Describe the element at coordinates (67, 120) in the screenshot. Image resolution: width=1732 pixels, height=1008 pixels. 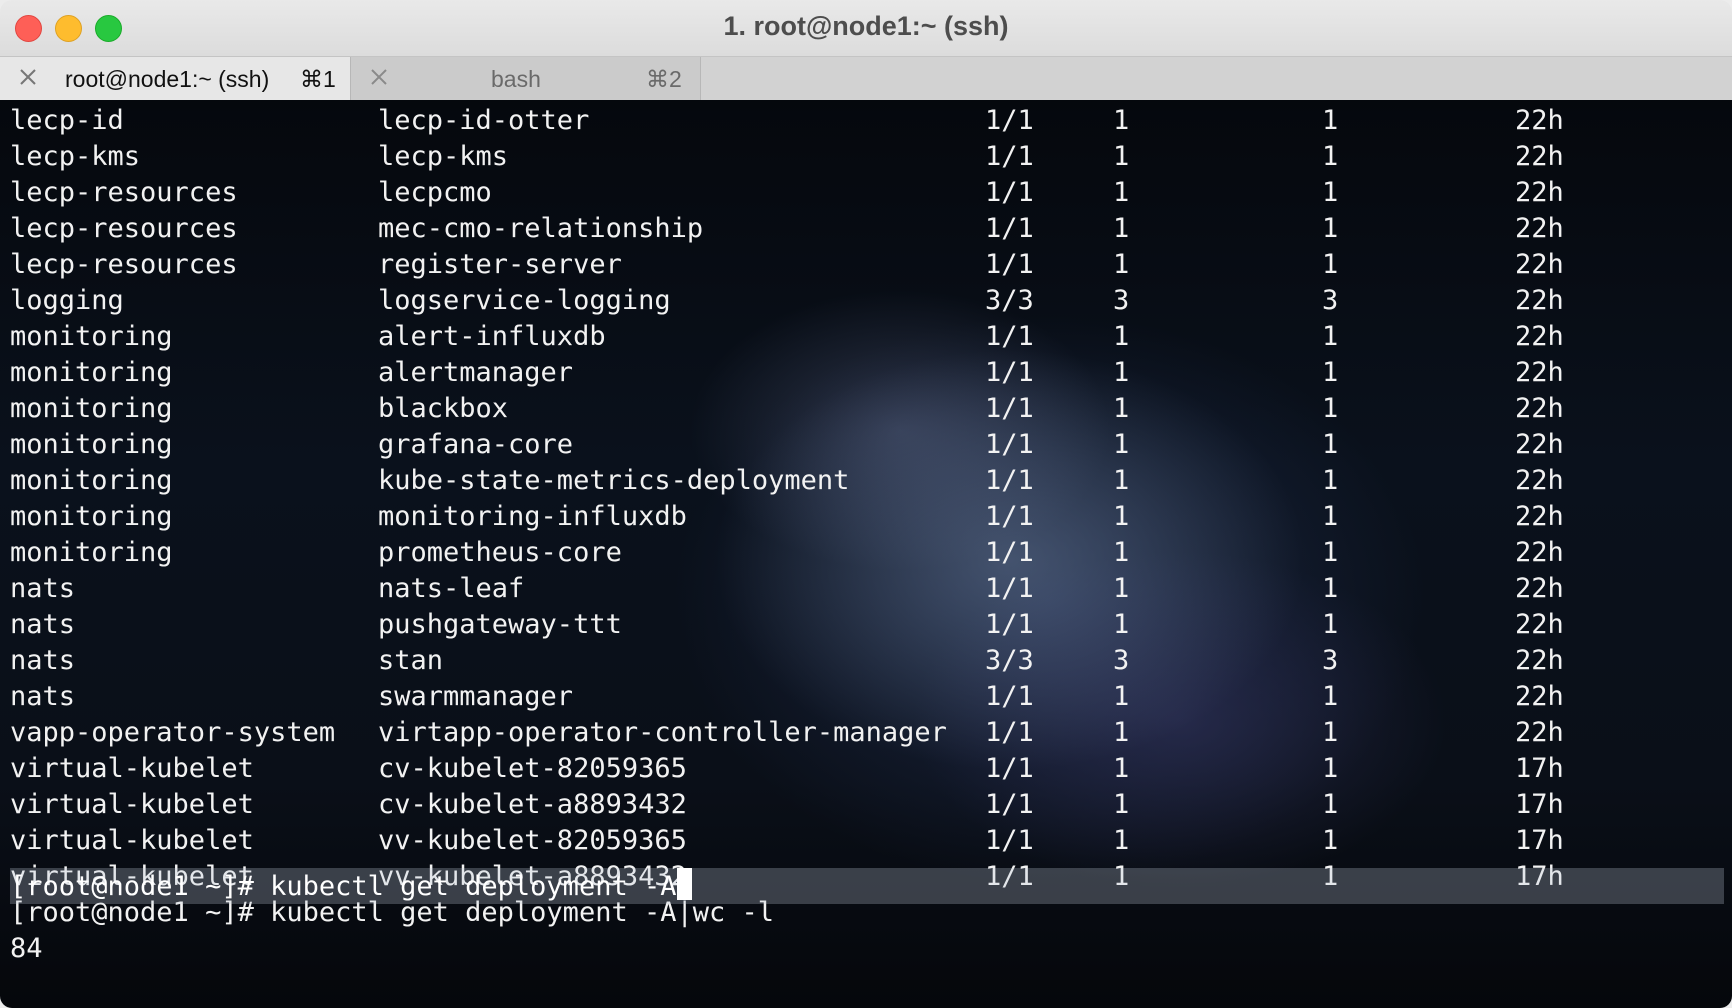
I see `namespace-cell: lecp-id` at that location.